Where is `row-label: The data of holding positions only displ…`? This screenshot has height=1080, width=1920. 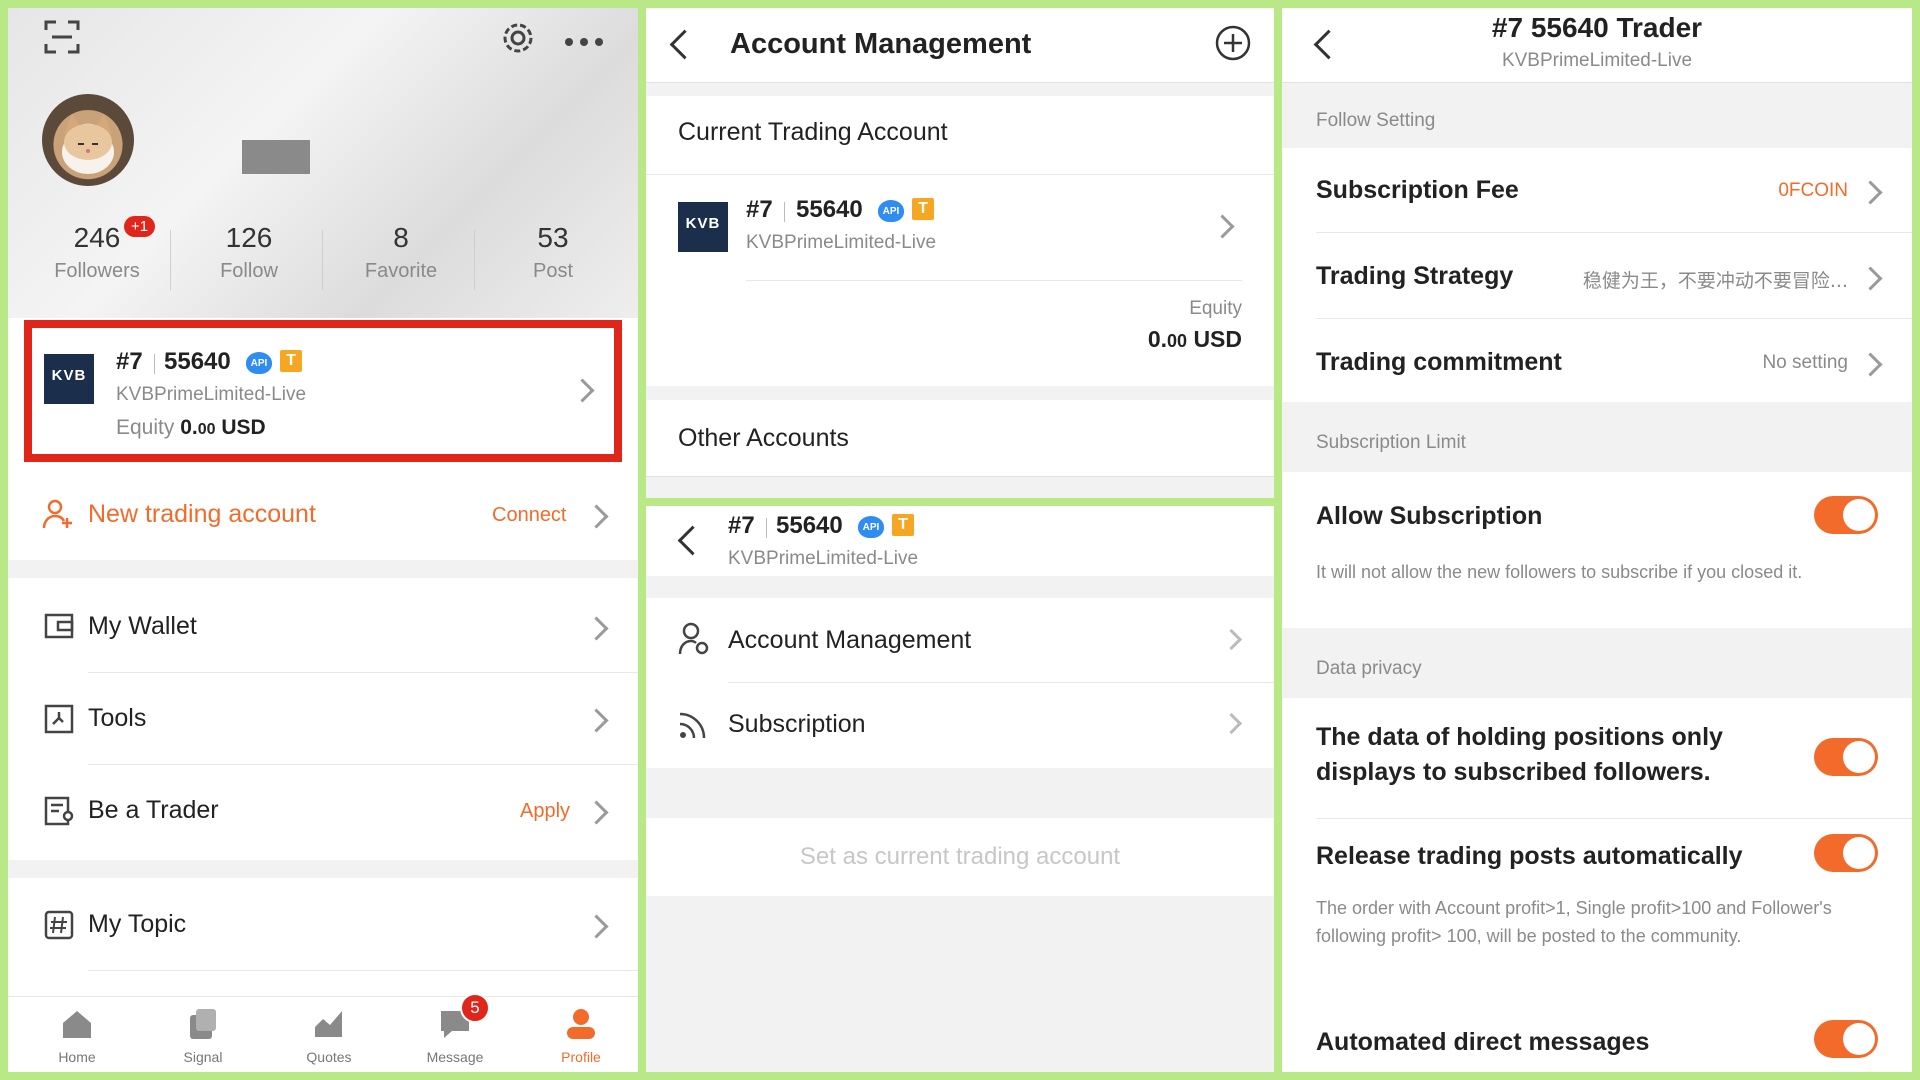 row-label: The data of holding positions only displ… is located at coordinates (1519, 754).